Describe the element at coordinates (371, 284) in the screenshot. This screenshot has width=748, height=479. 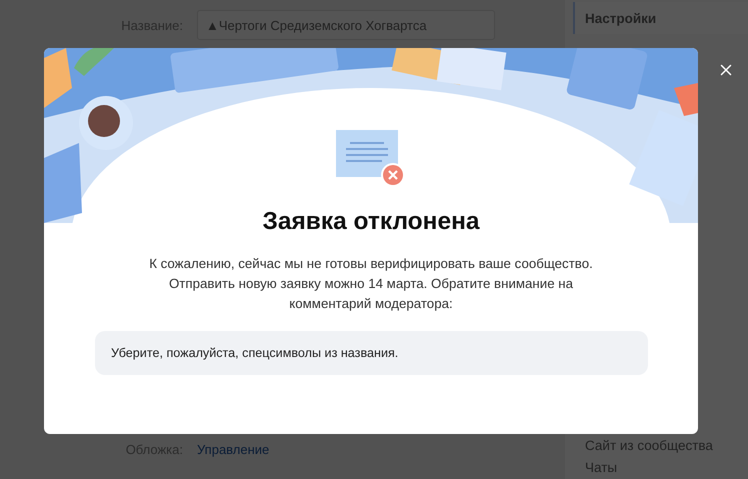
I see `message-text: К сожалению, сейчас мы не готовы верифицировать ваше сообщество. Отправить новую заявку можно 14 марта. Обратите внимание на комментарий модератора:` at that location.